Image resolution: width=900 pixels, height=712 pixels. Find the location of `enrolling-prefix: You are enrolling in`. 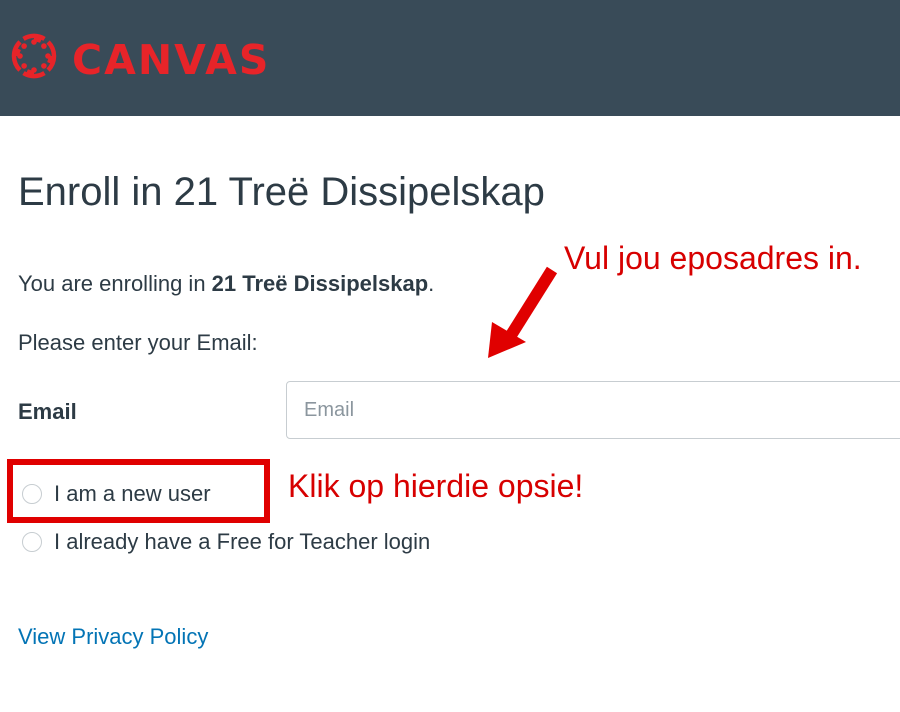

enrolling-prefix: You are enrolling in is located at coordinates (115, 283).